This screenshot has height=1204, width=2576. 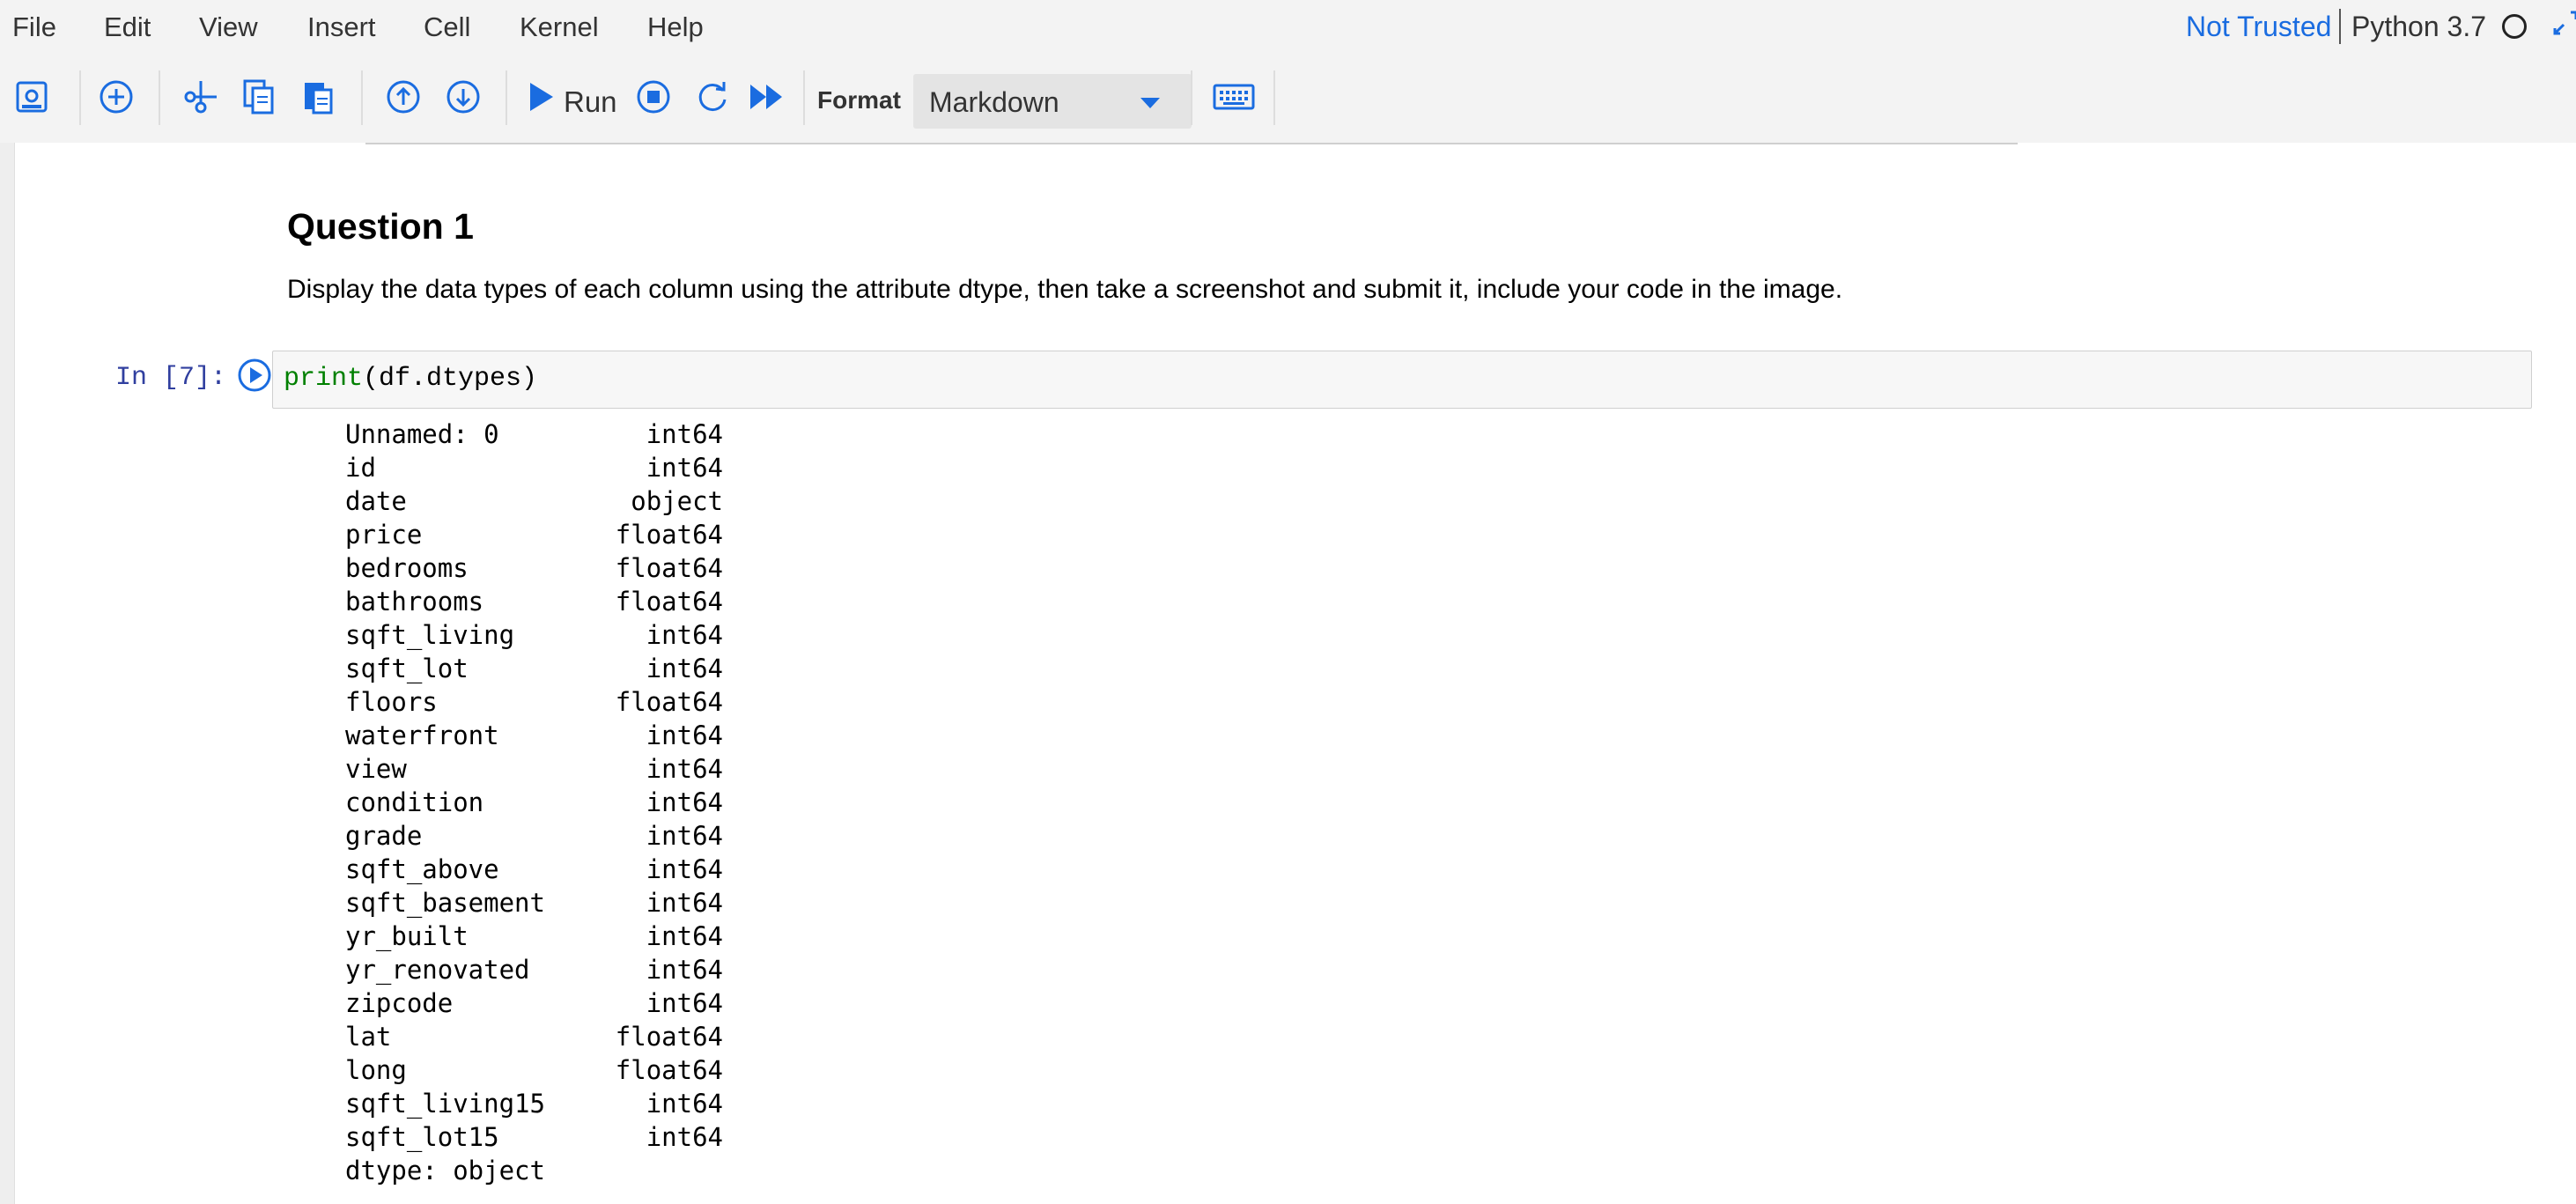 I want to click on move-down-button, so click(x=463, y=97).